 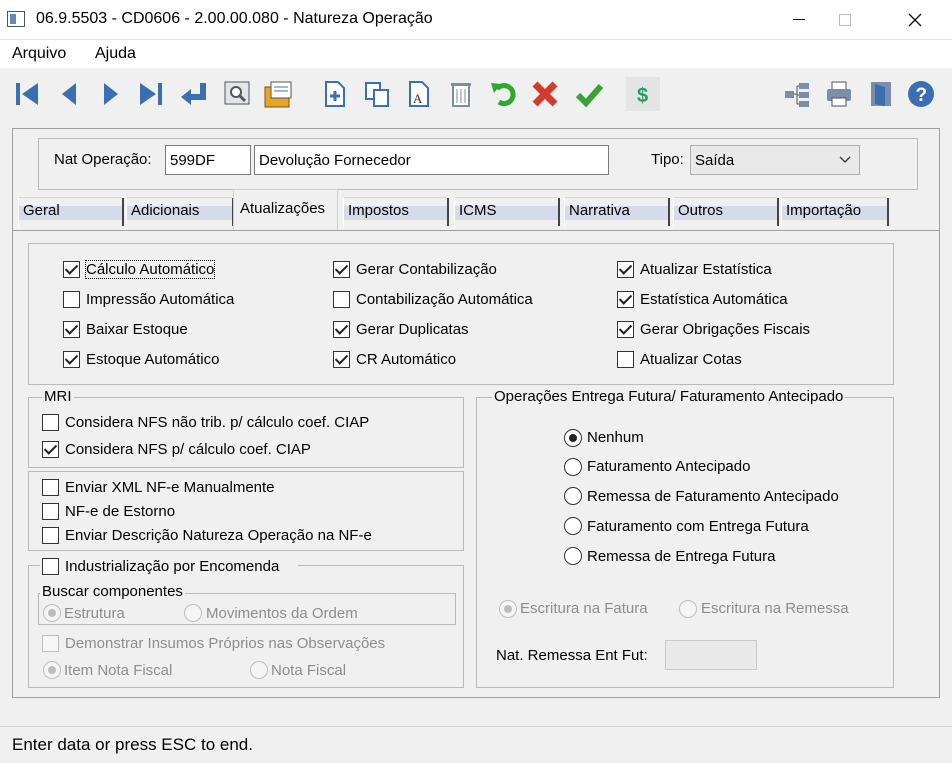 What do you see at coordinates (573, 526) in the screenshot?
I see `radio-faturamento-entrega-futura` at bounding box center [573, 526].